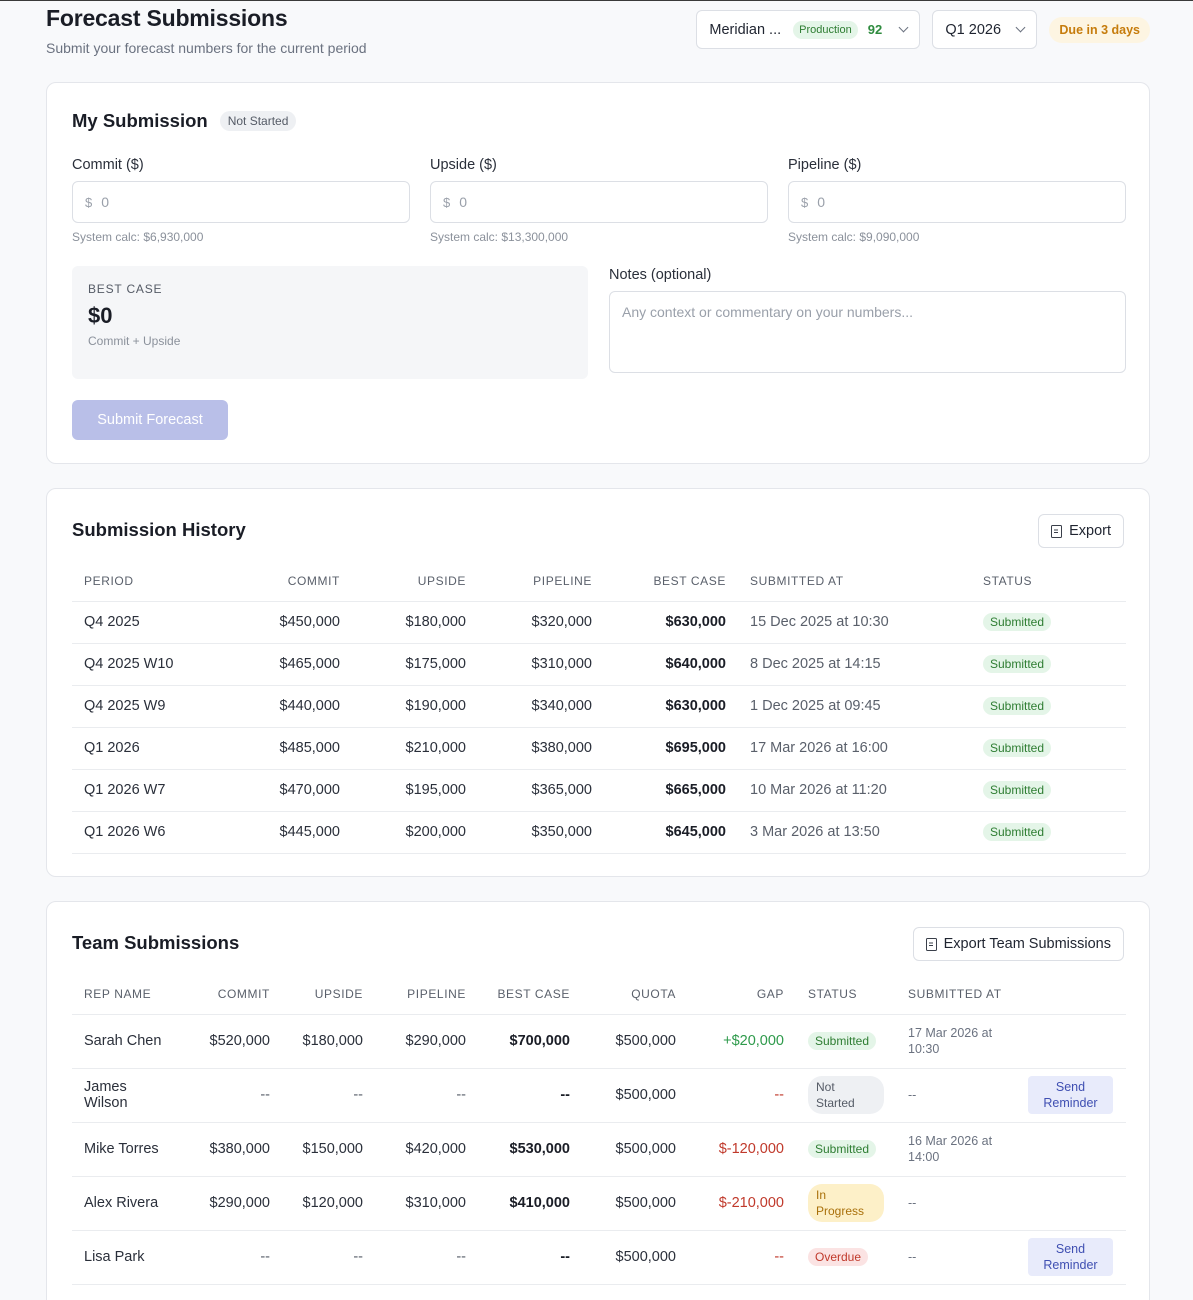  Describe the element at coordinates (150, 420) in the screenshot. I see `submit-forecast-button: Submit Forecast` at that location.